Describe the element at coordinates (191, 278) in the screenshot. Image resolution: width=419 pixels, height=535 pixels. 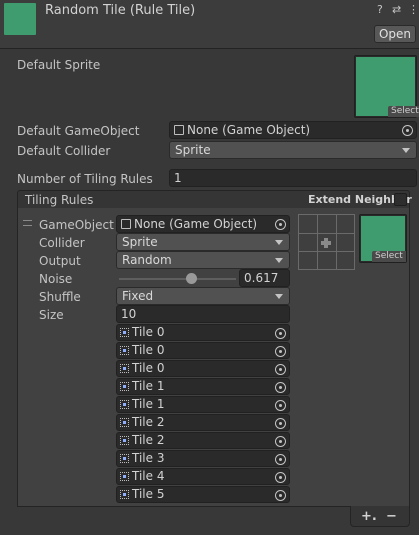
I see `noise-slider-thumb` at that location.